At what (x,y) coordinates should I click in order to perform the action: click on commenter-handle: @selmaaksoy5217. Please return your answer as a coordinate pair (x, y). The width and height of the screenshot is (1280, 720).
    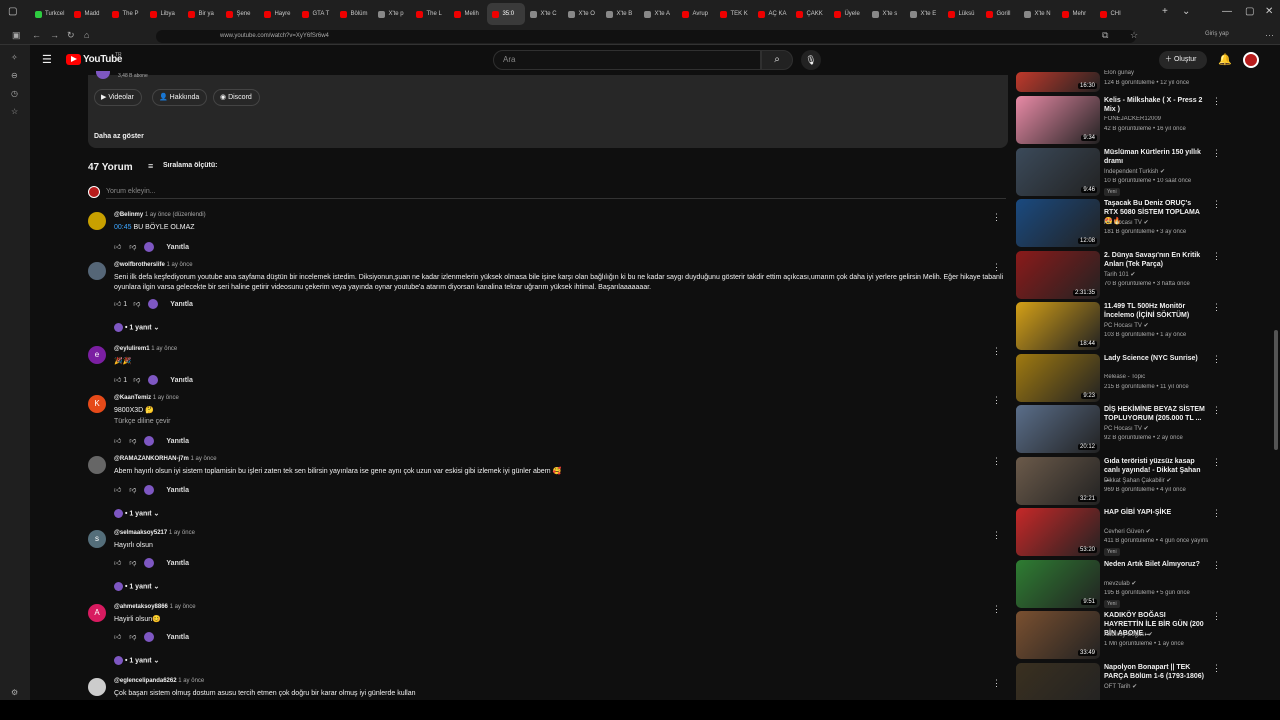
    Looking at the image, I should click on (140, 533).